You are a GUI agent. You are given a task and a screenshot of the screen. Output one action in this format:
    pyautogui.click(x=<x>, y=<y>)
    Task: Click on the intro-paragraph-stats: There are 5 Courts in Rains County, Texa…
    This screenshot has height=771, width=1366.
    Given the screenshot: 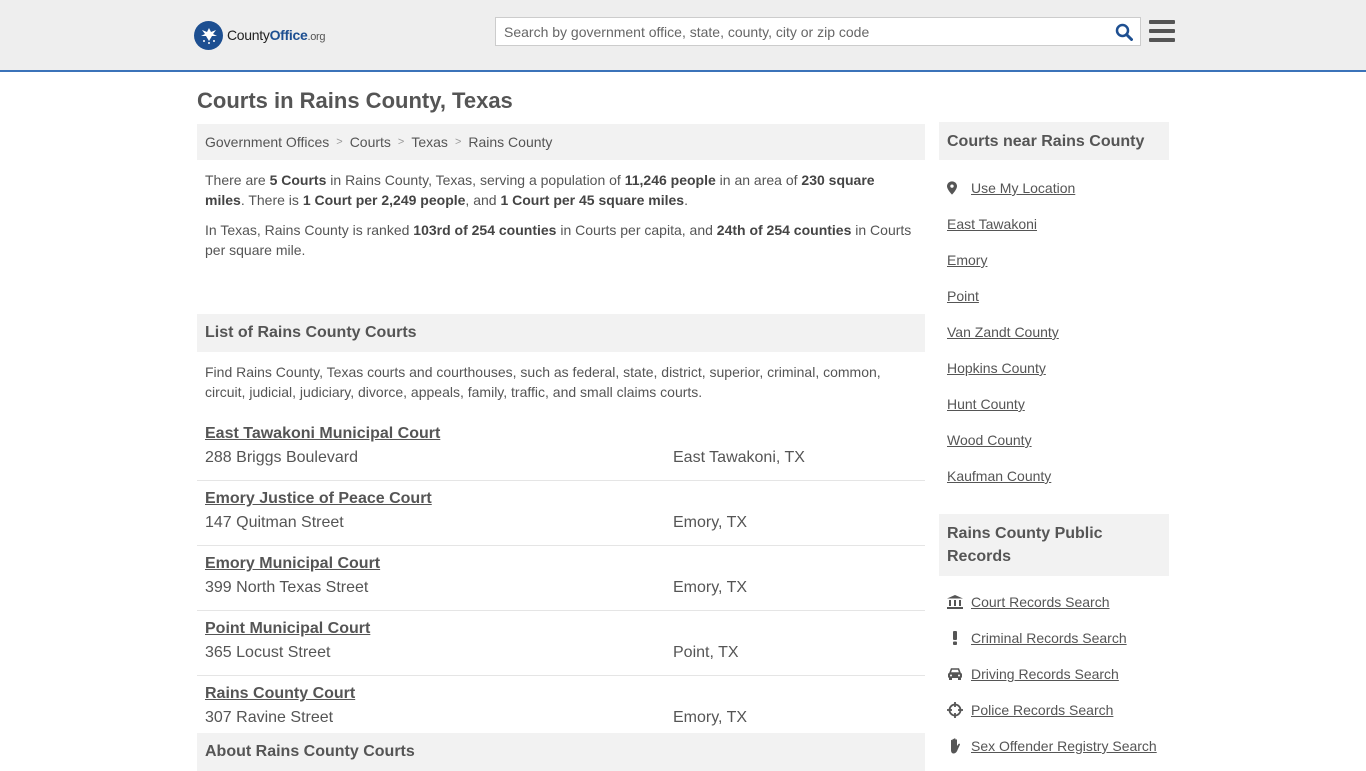 What is the action you would take?
    pyautogui.click(x=540, y=190)
    